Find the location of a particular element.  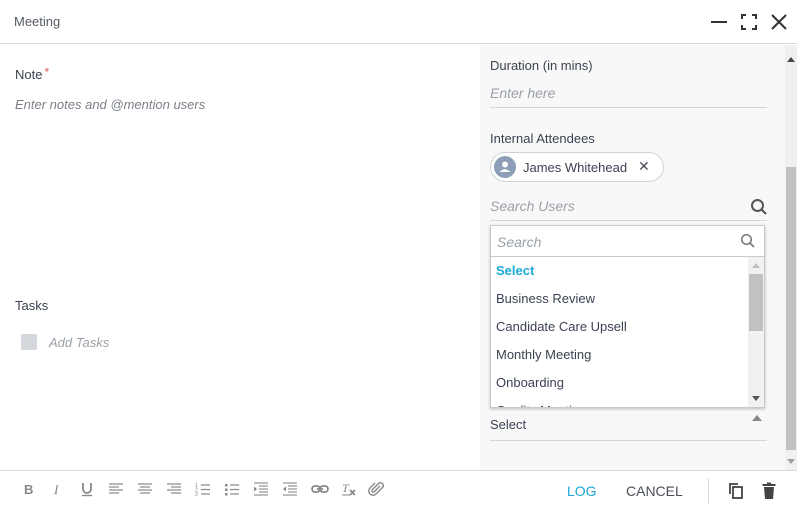

panel-scrollbar is located at coordinates (791, 257).